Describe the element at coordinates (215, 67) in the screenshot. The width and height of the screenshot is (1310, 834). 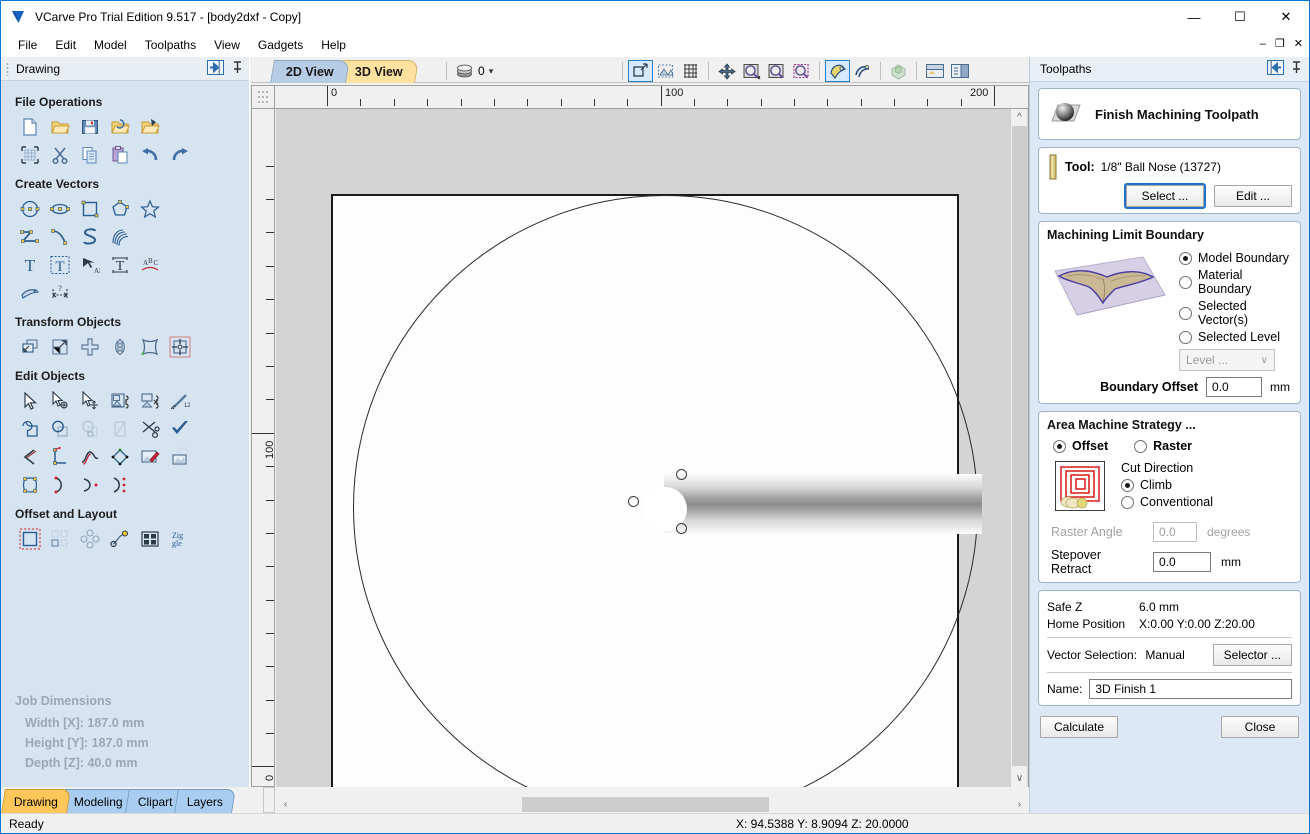
I see `panel-collapse-icon` at that location.